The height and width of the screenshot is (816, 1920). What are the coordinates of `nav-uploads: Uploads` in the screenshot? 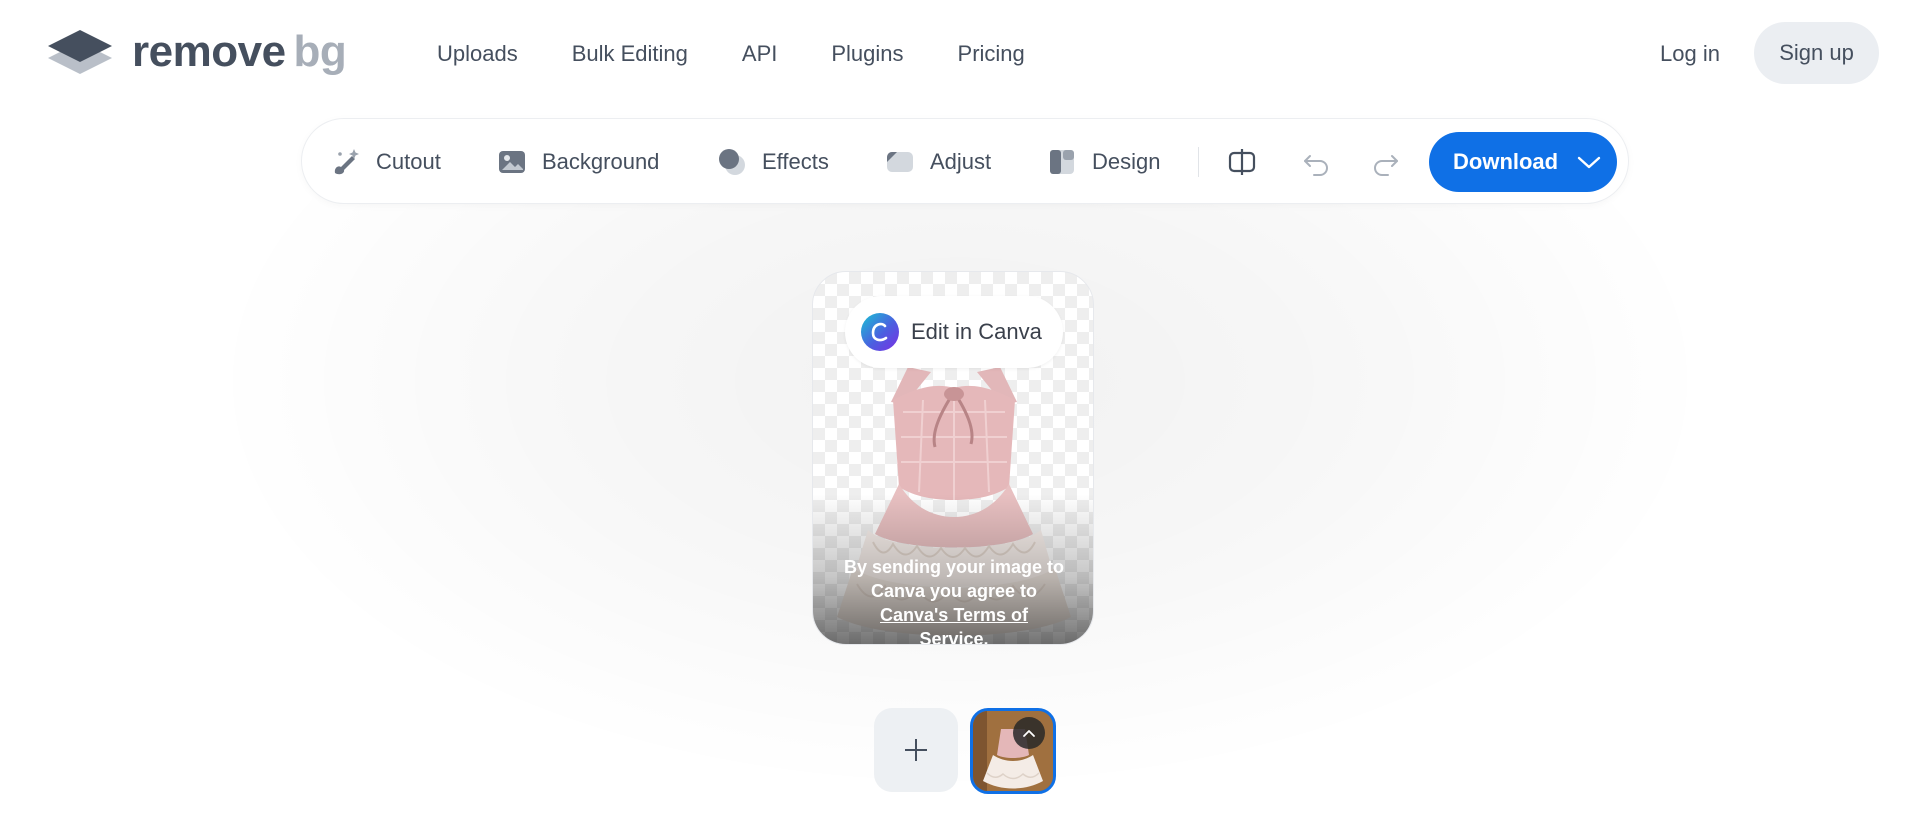 It's located at (477, 54).